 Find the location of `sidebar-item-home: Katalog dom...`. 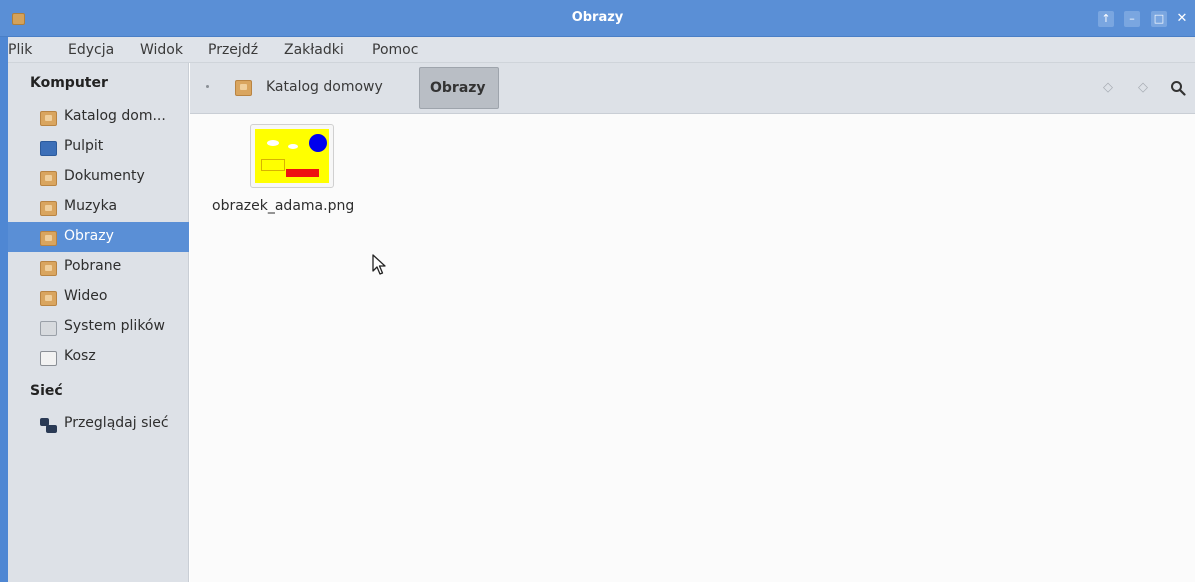

sidebar-item-home: Katalog dom... is located at coordinates (98, 117).